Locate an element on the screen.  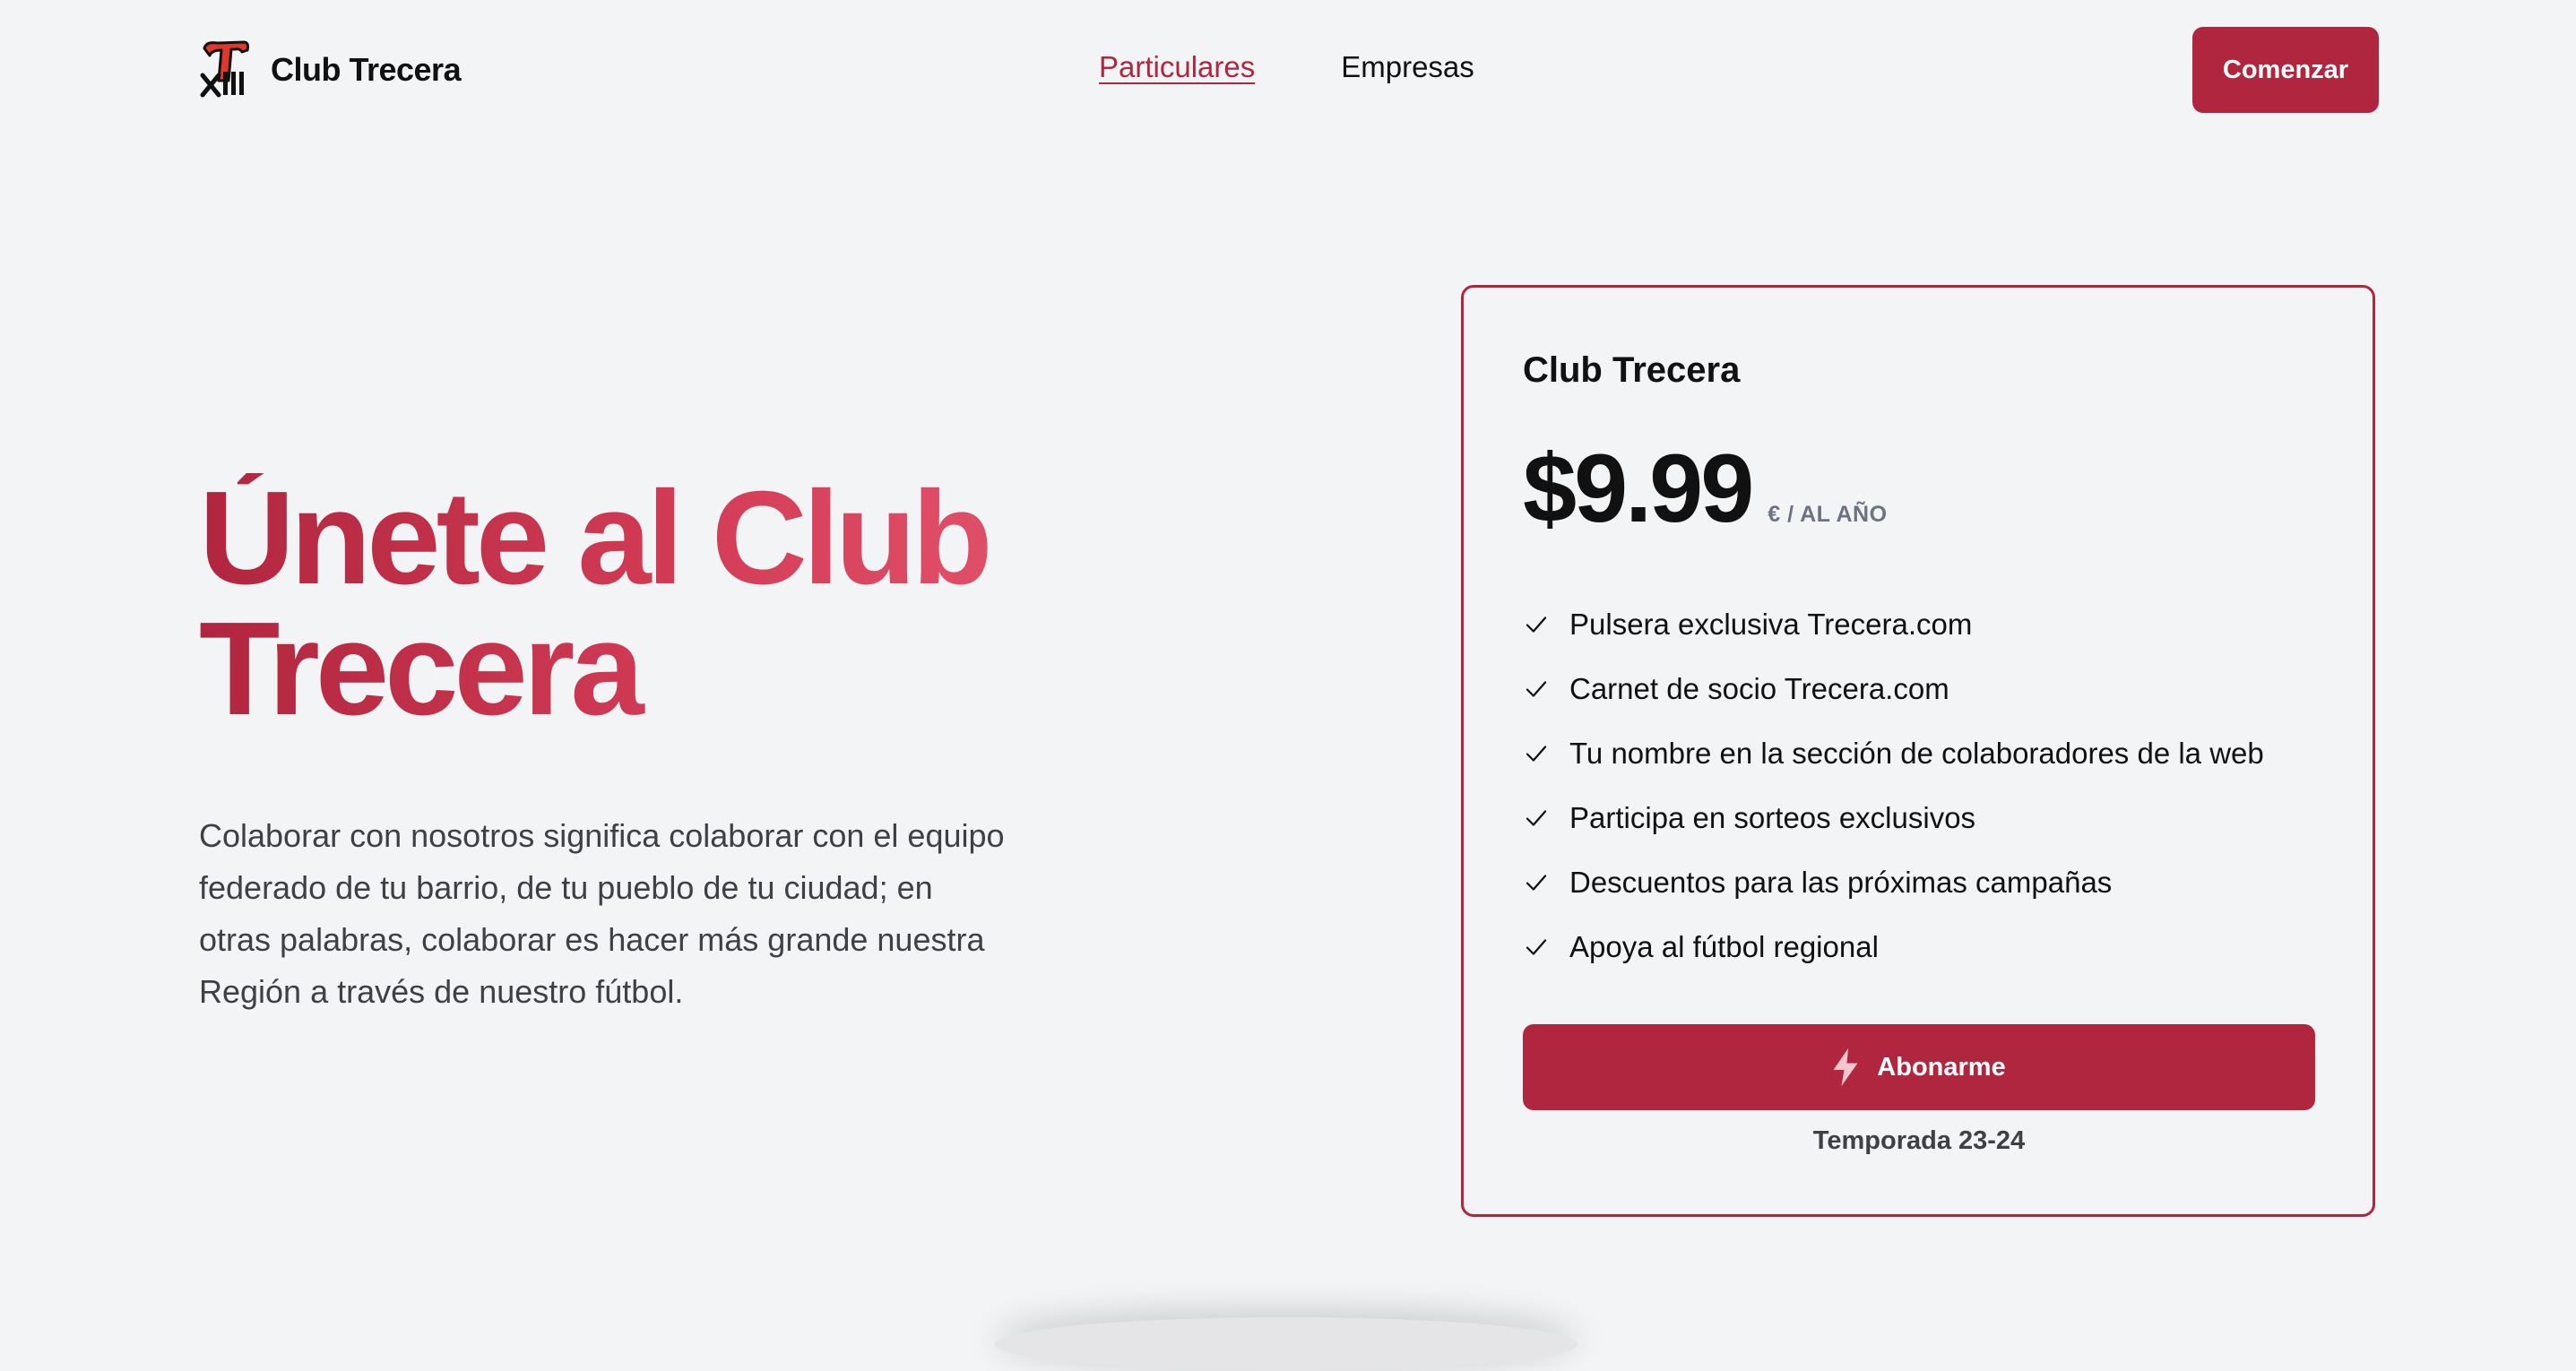
feature-item: Pulsera exclusiva Trecera.com is located at coordinates (1893, 625).